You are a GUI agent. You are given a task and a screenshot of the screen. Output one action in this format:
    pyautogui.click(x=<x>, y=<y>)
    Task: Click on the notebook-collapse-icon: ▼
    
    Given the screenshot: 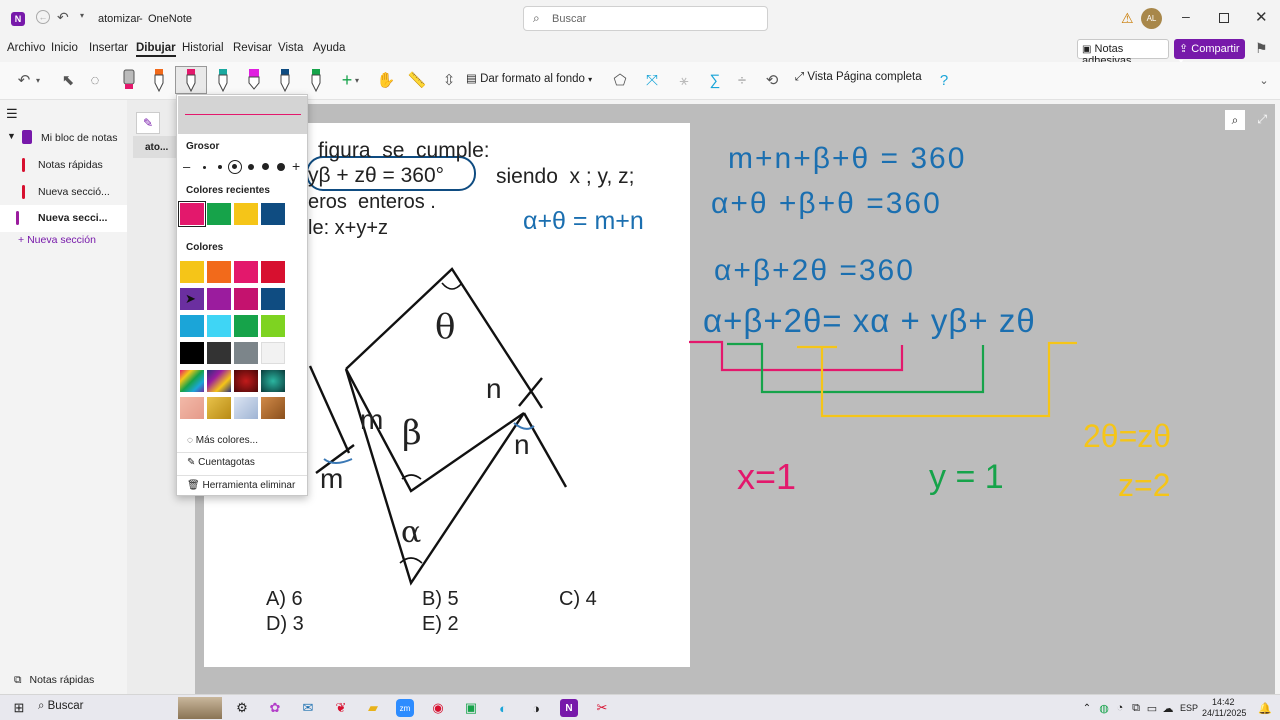 What is the action you would take?
    pyautogui.click(x=11, y=136)
    